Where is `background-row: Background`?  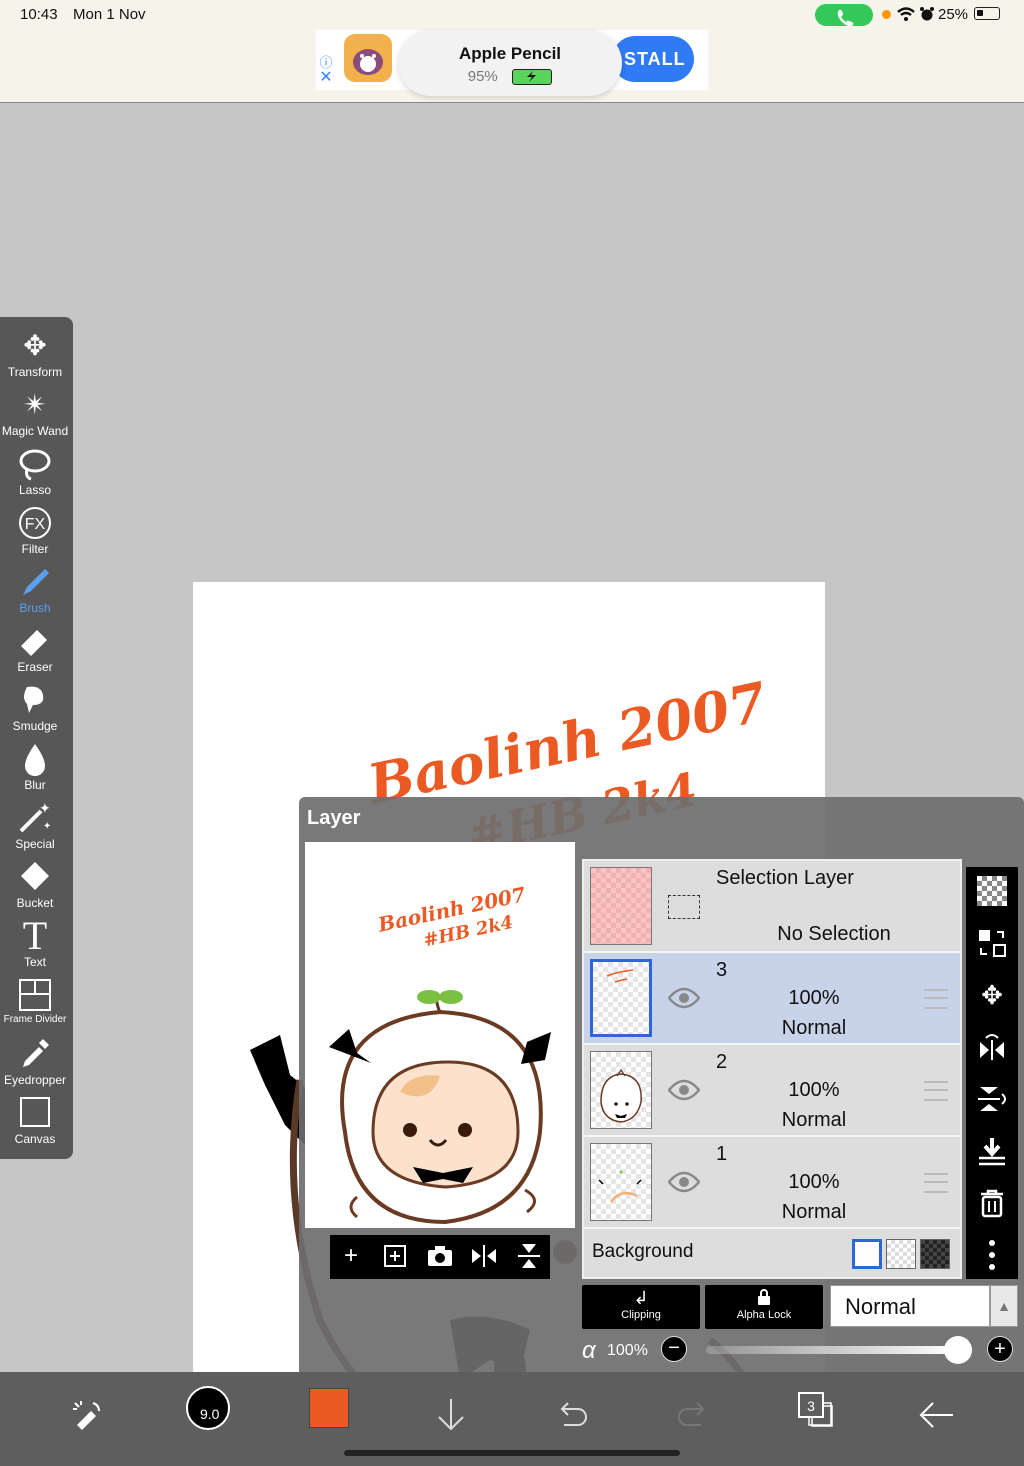 background-row: Background is located at coordinates (772, 1253).